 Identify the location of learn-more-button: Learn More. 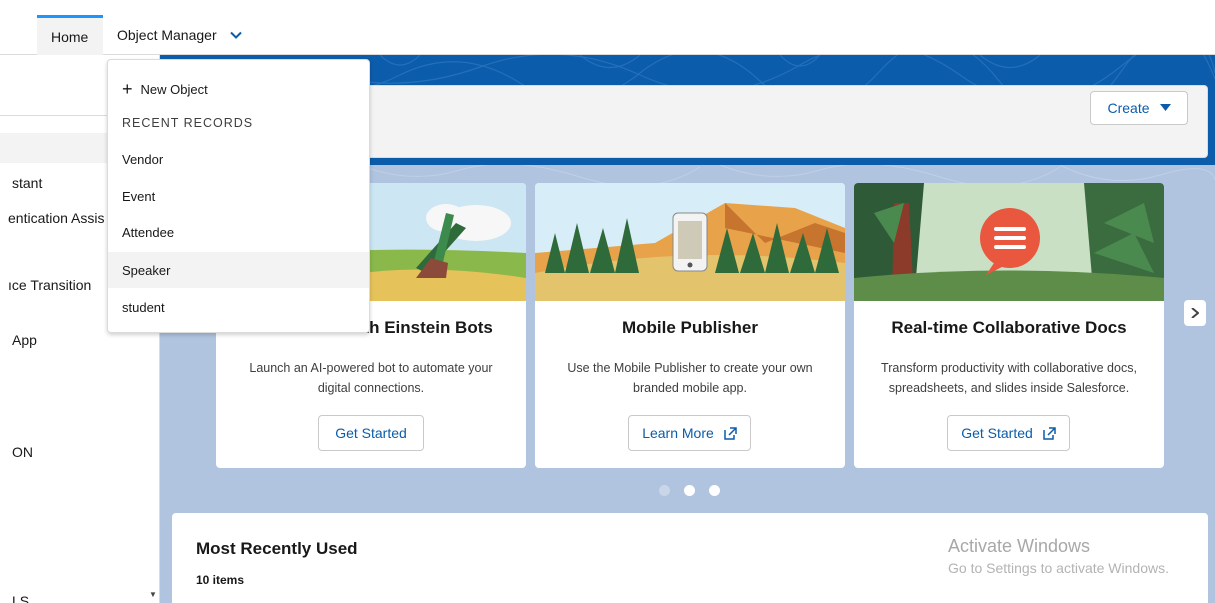
(689, 433).